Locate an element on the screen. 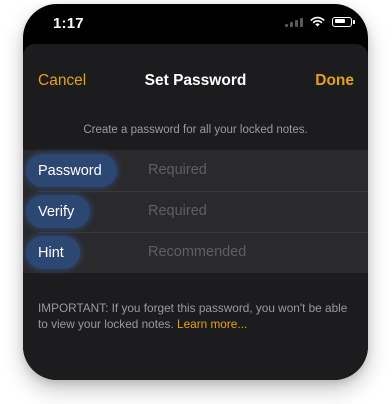  password-field is located at coordinates (248, 170).